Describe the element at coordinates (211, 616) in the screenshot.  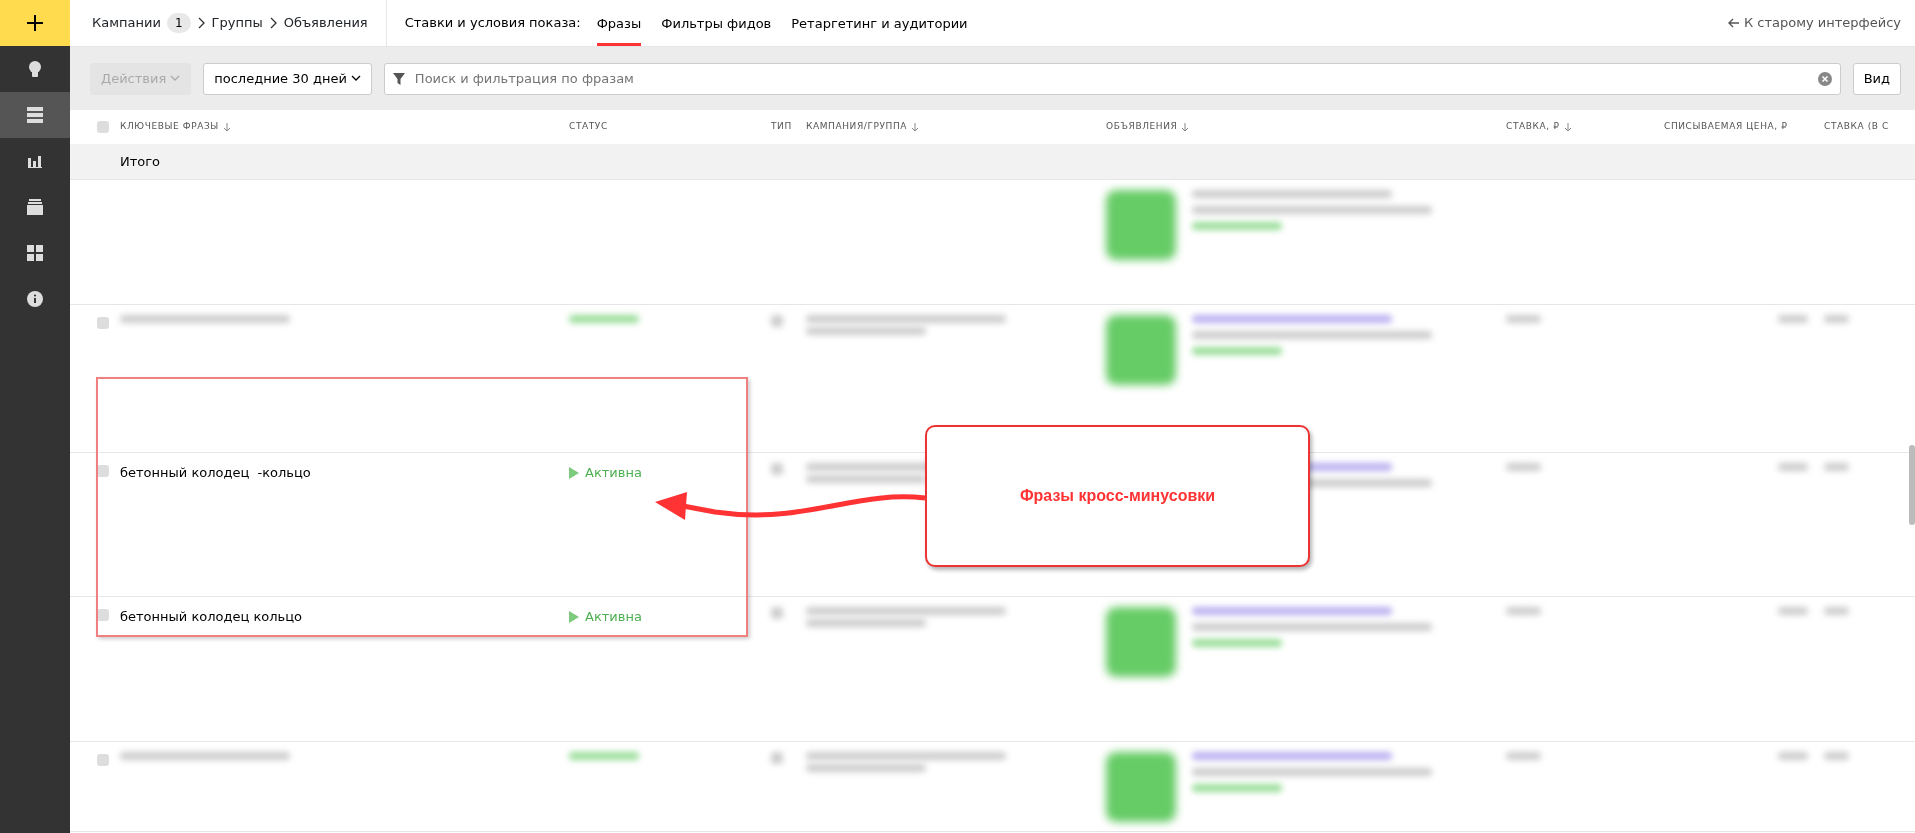
I see `keyword-phrase: бетонный колодец кольцо` at that location.